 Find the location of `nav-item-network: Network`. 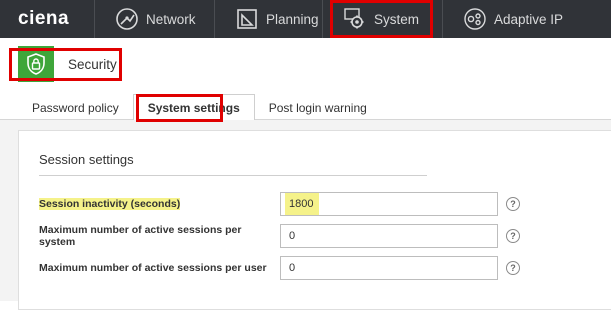

nav-item-network: Network is located at coordinates (155, 19).